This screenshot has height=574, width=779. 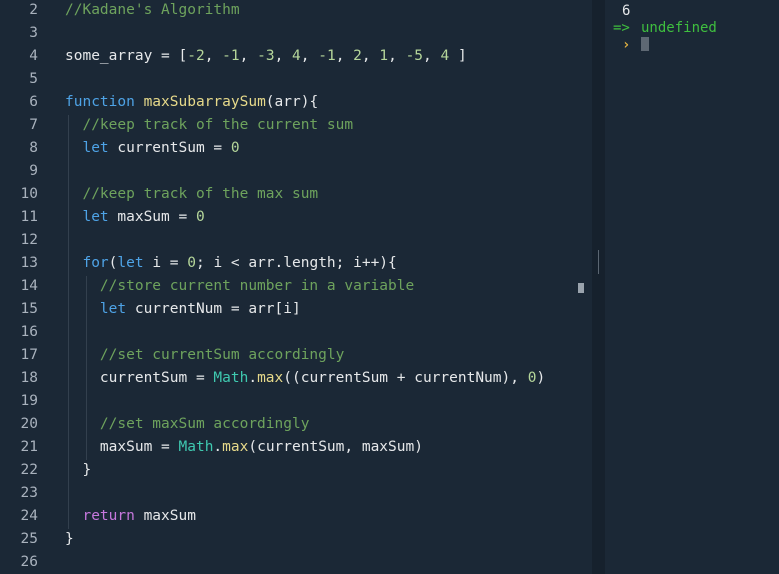 I want to click on code-token: //keep track of the current sum, so click(x=209, y=125).